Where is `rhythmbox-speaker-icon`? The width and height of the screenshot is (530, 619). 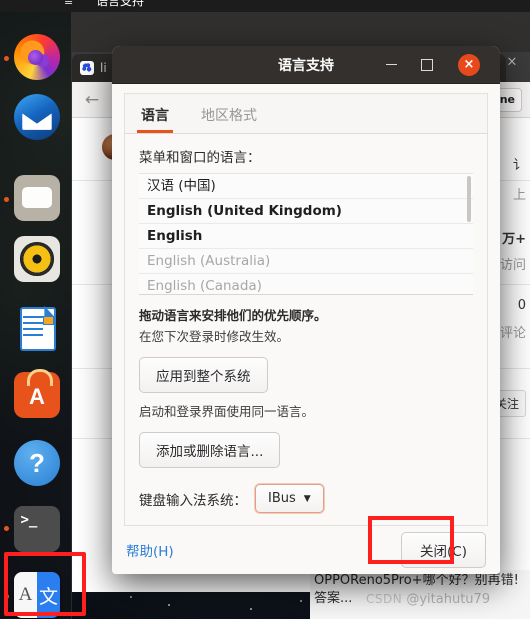 rhythmbox-speaker-icon is located at coordinates (37, 259).